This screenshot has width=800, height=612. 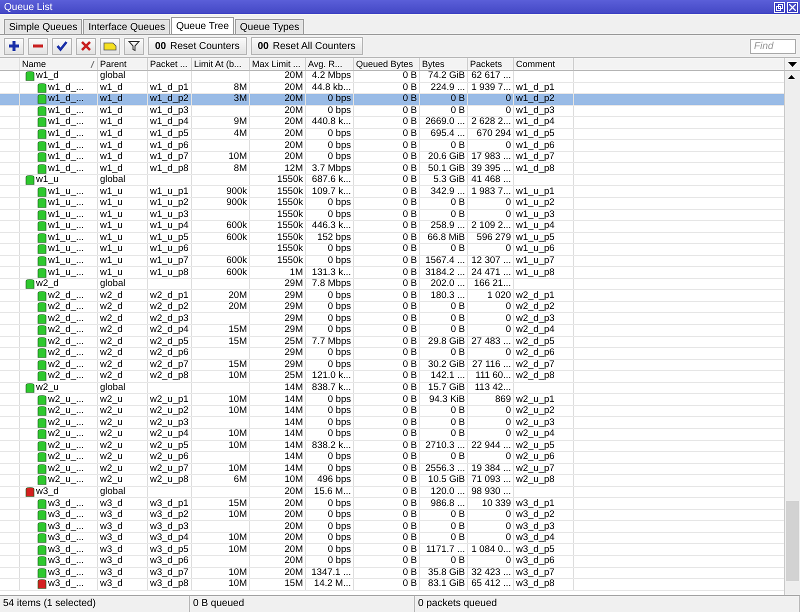 What do you see at coordinates (392, 308) in the screenshot?
I see `table-row: w2_d_... w2_d w2_d_p2 20M 29M 0 bps 0 B 0 B 0 w2_d_p2` at bounding box center [392, 308].